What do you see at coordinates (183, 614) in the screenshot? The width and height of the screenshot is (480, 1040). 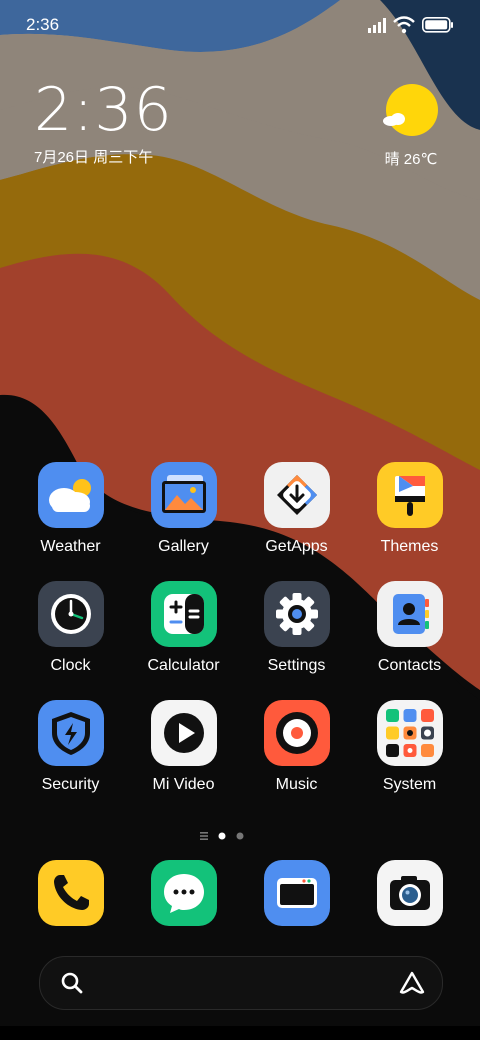 I see `calculator-app-icon` at bounding box center [183, 614].